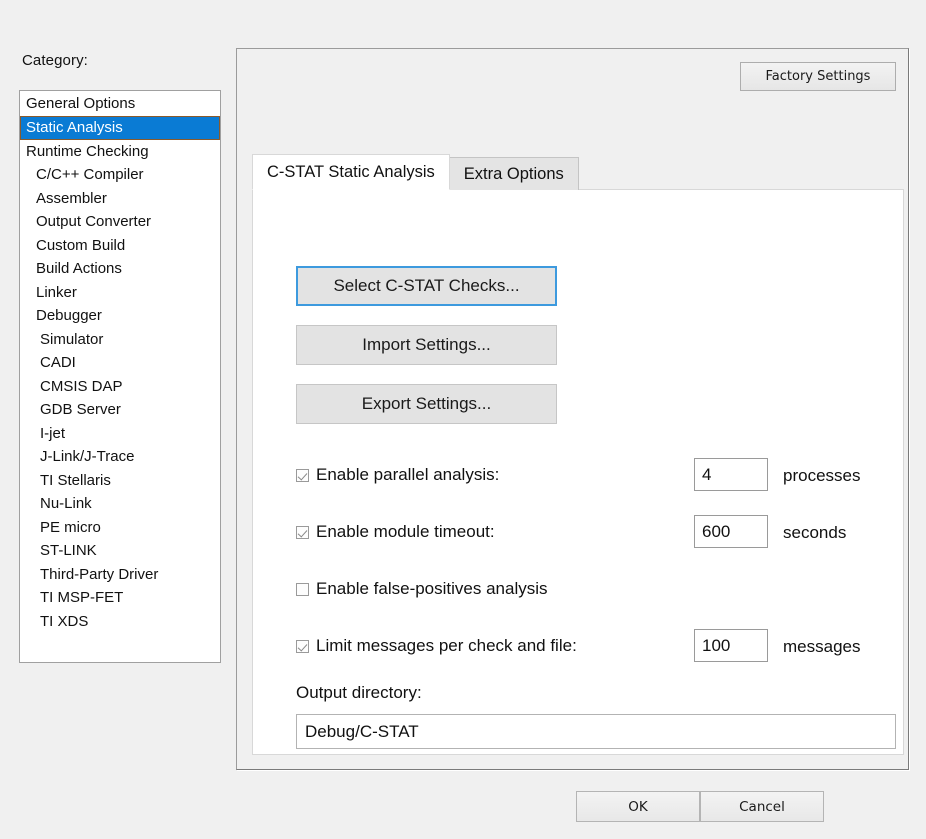 This screenshot has height=839, width=926. What do you see at coordinates (302, 589) in the screenshot?
I see `checkbox-enable-false-positives-analysis` at bounding box center [302, 589].